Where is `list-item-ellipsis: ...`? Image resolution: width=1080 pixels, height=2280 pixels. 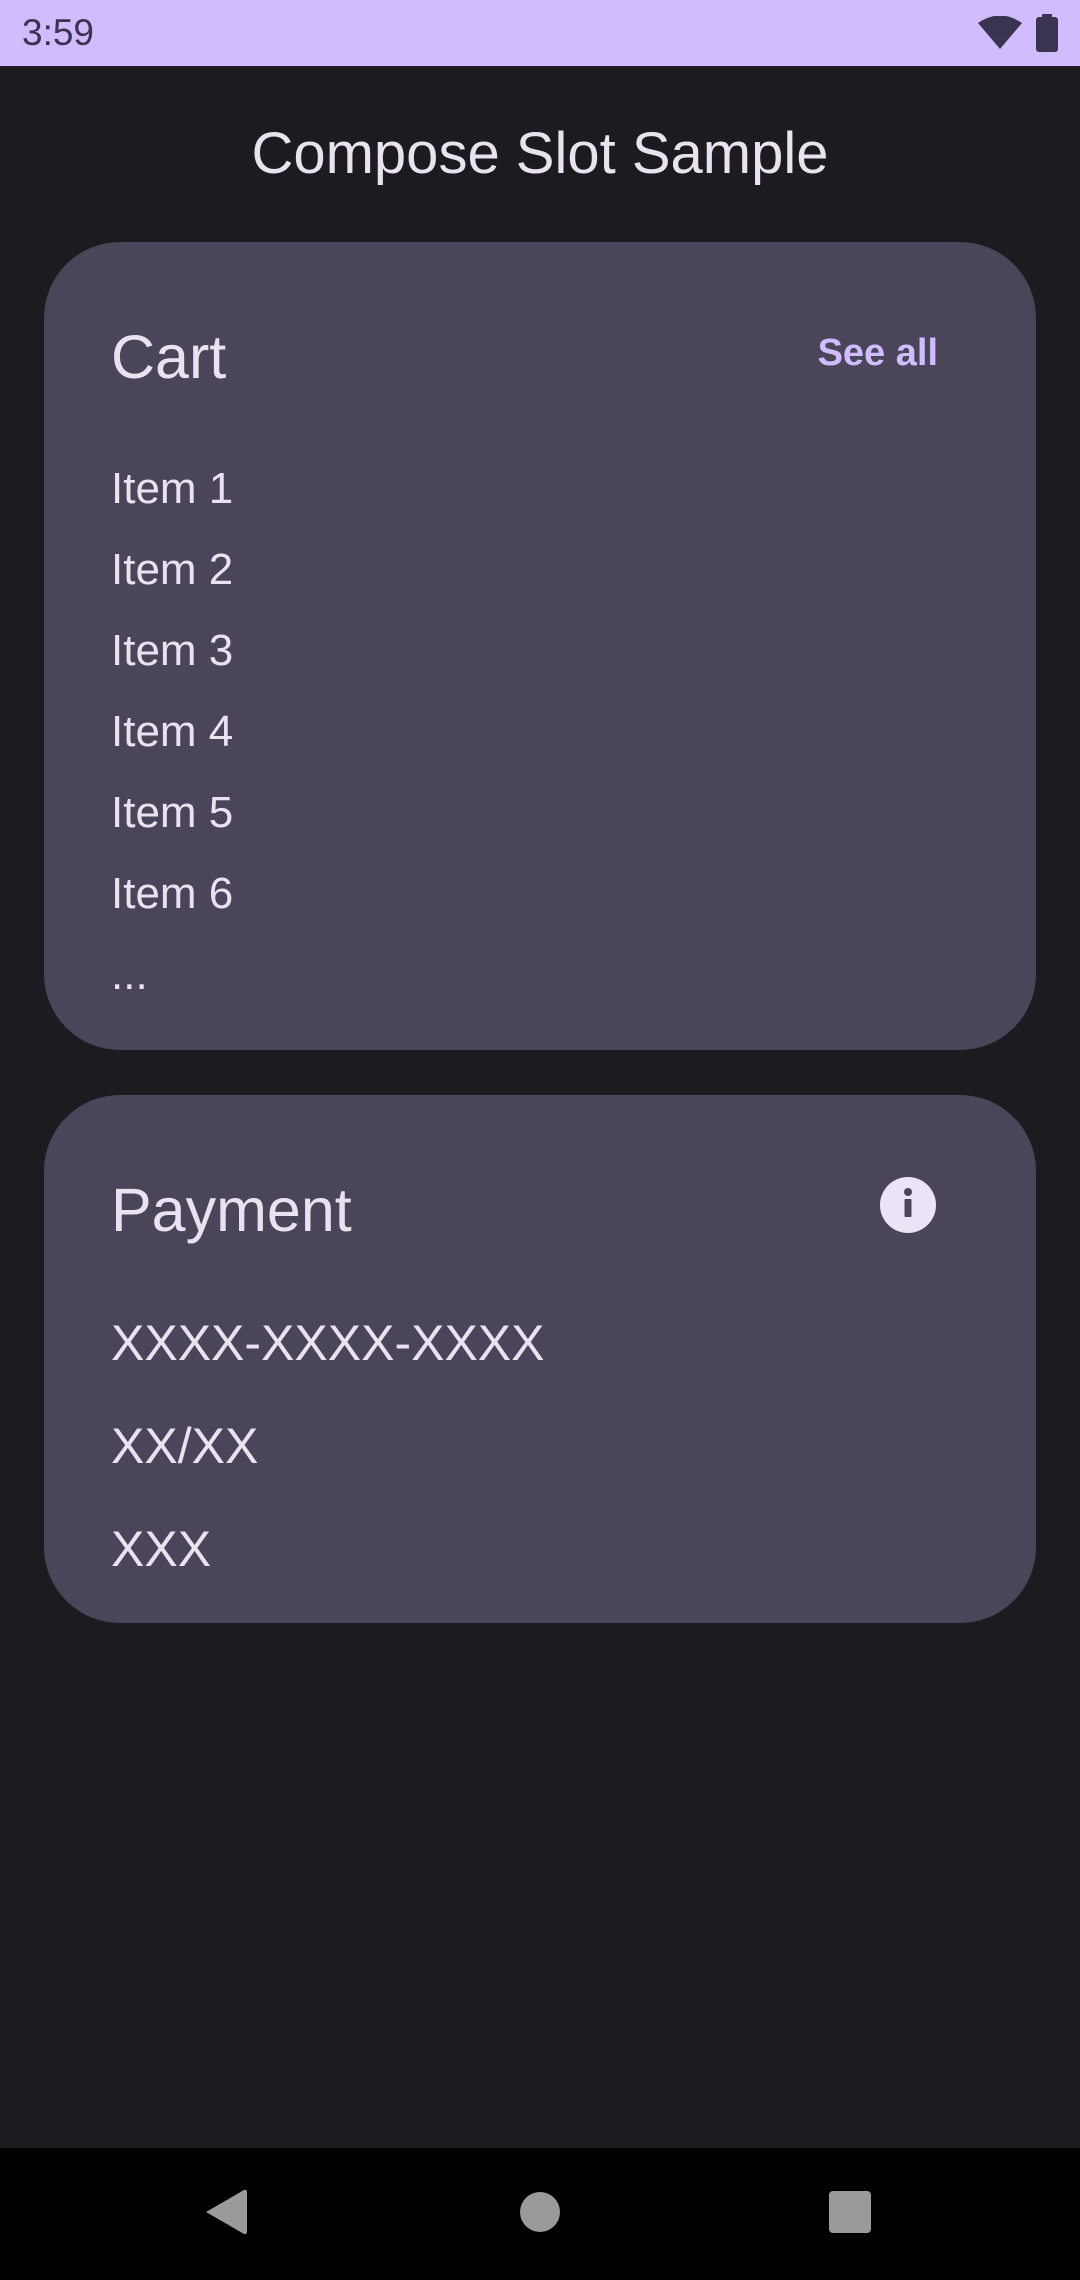 list-item-ellipsis: ... is located at coordinates (129, 974).